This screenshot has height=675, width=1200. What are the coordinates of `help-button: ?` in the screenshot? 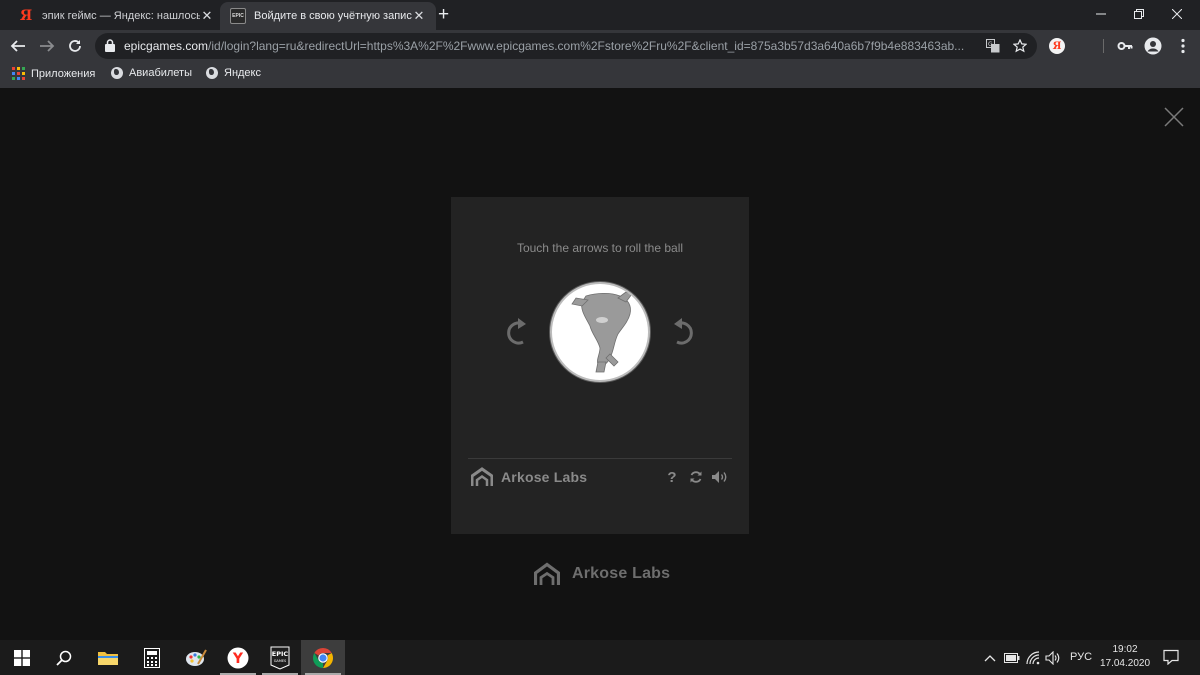 It's located at (672, 477).